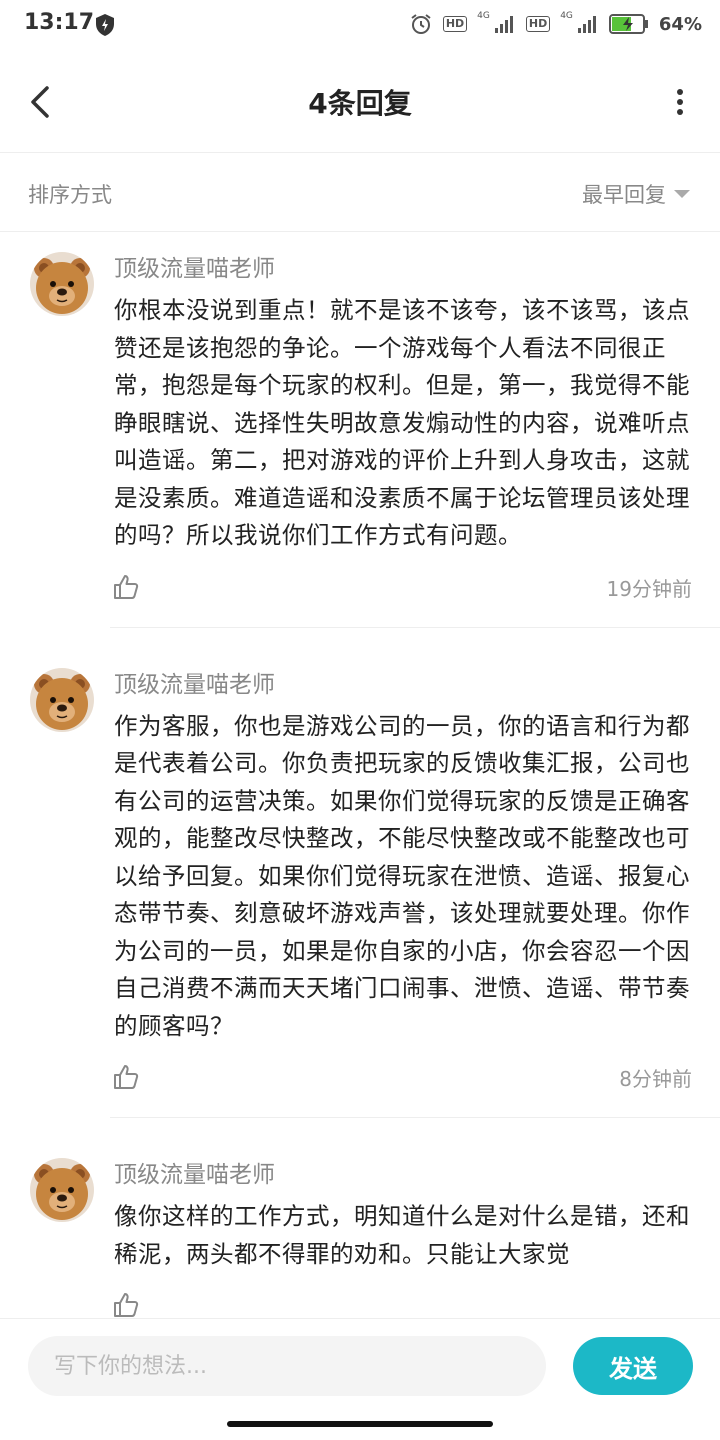 Image resolution: width=720 pixels, height=1440 pixels. I want to click on sort-dropdown: 最早回复, so click(636, 194).